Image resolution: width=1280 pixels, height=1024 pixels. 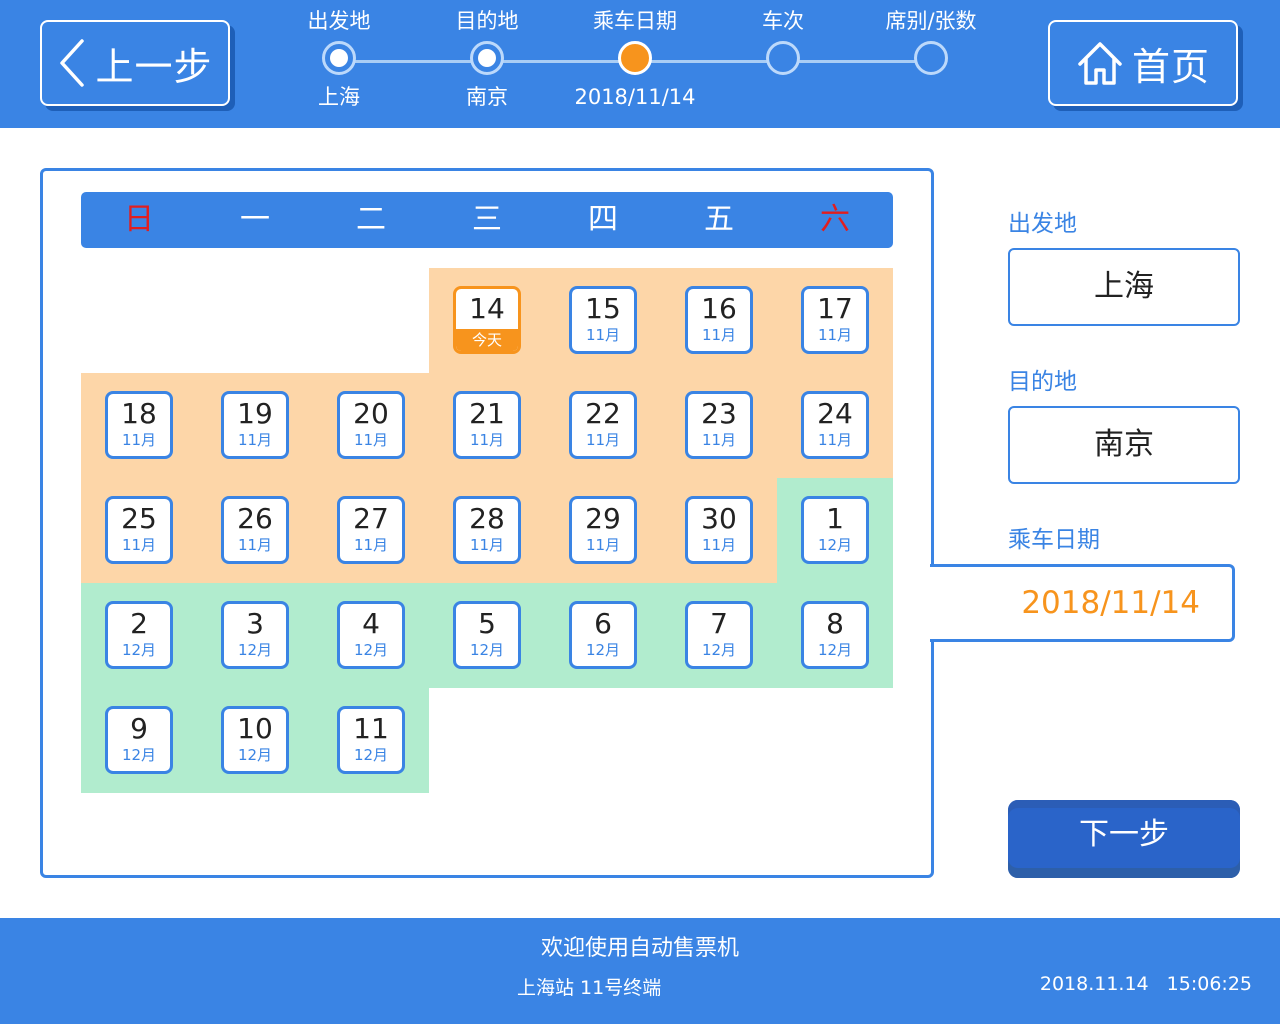 I want to click on day-number: 22, so click(x=603, y=413).